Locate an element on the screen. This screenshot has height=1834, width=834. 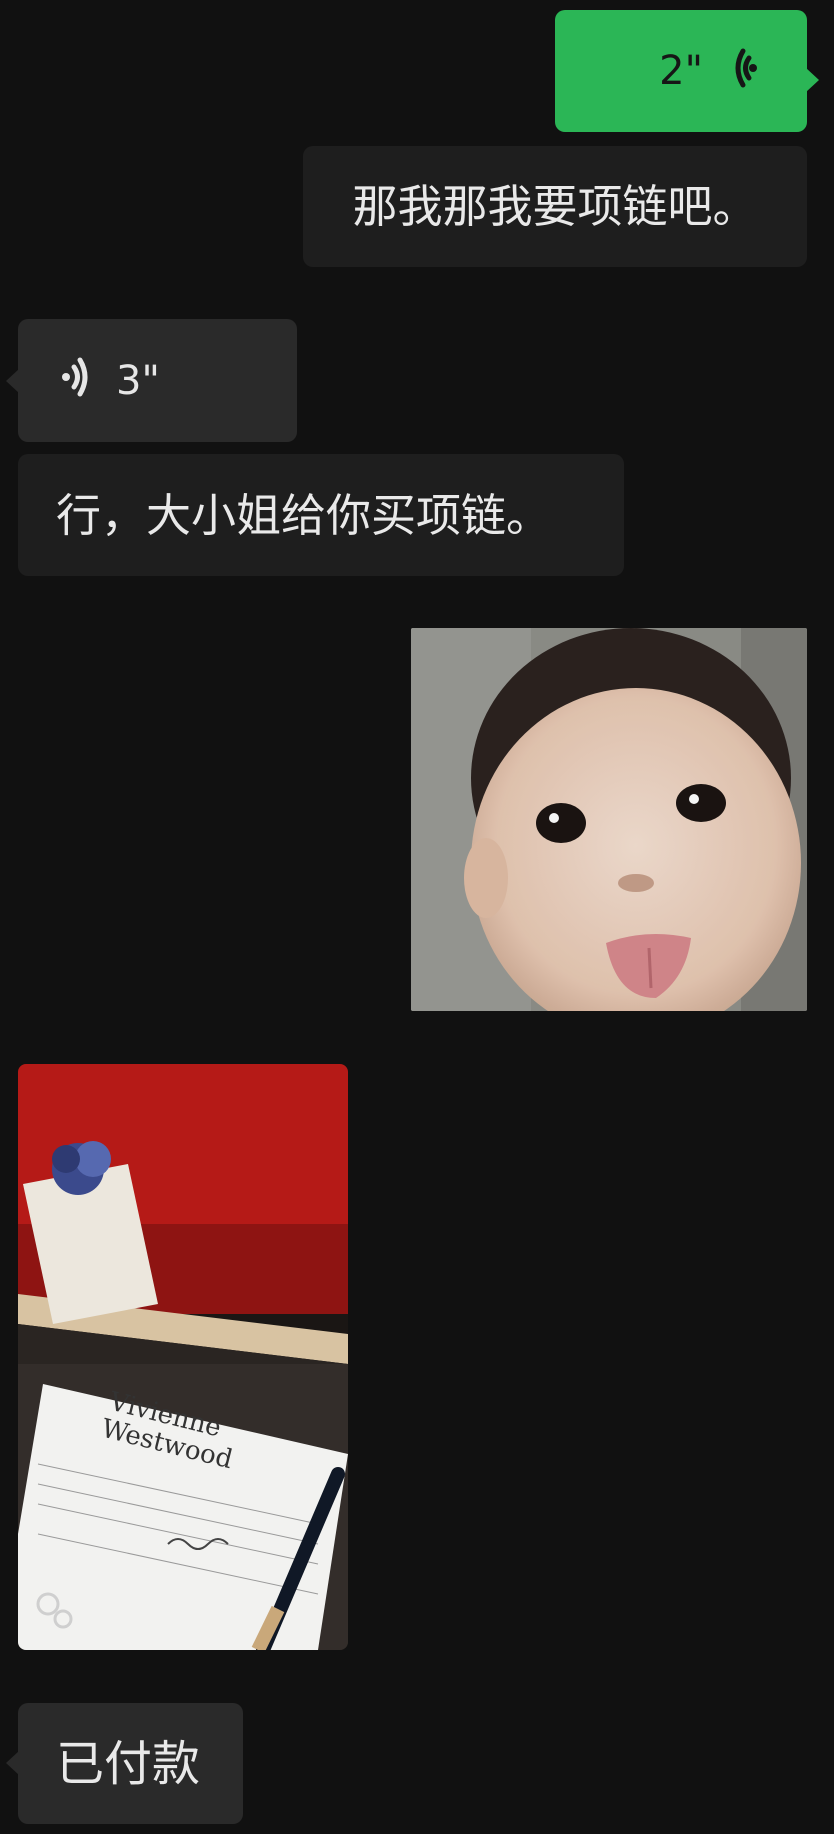
message-text: 那我那我要项链吧。 is located at coordinates (555, 206).